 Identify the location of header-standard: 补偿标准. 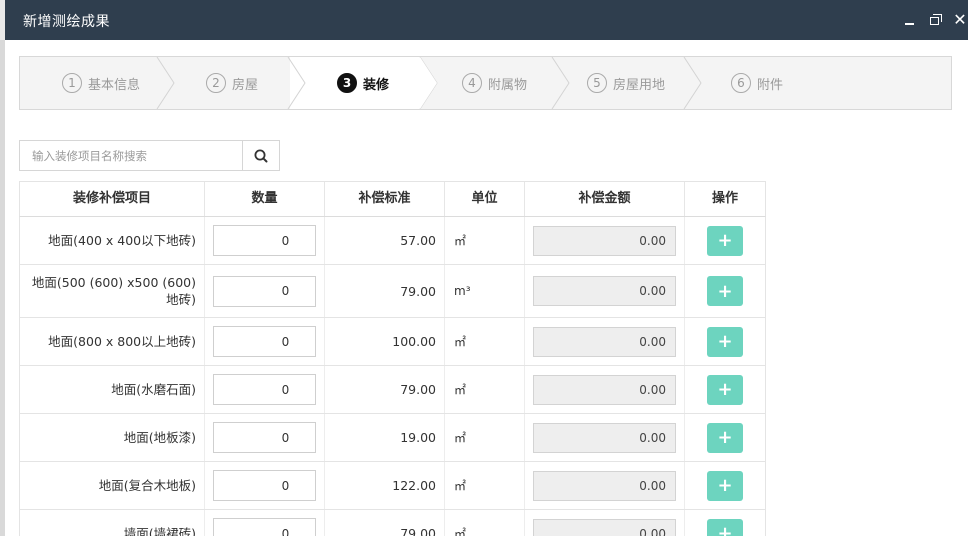
(385, 199).